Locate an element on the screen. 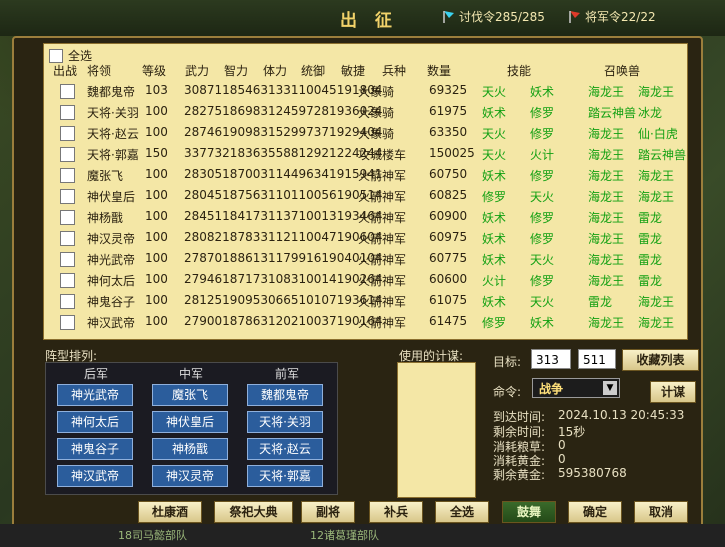  cell-qty: 150025 is located at coordinates (452, 153).